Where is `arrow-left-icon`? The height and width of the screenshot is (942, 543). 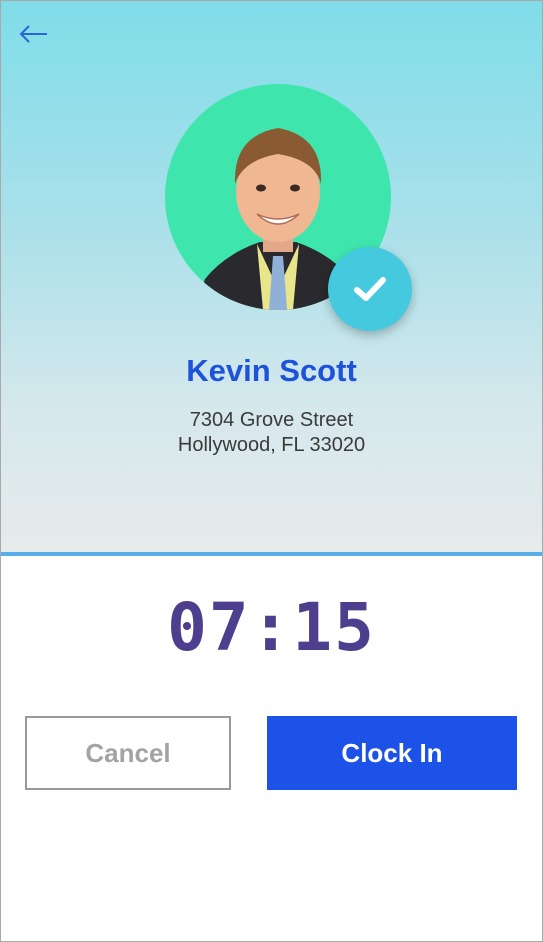 arrow-left-icon is located at coordinates (33, 34).